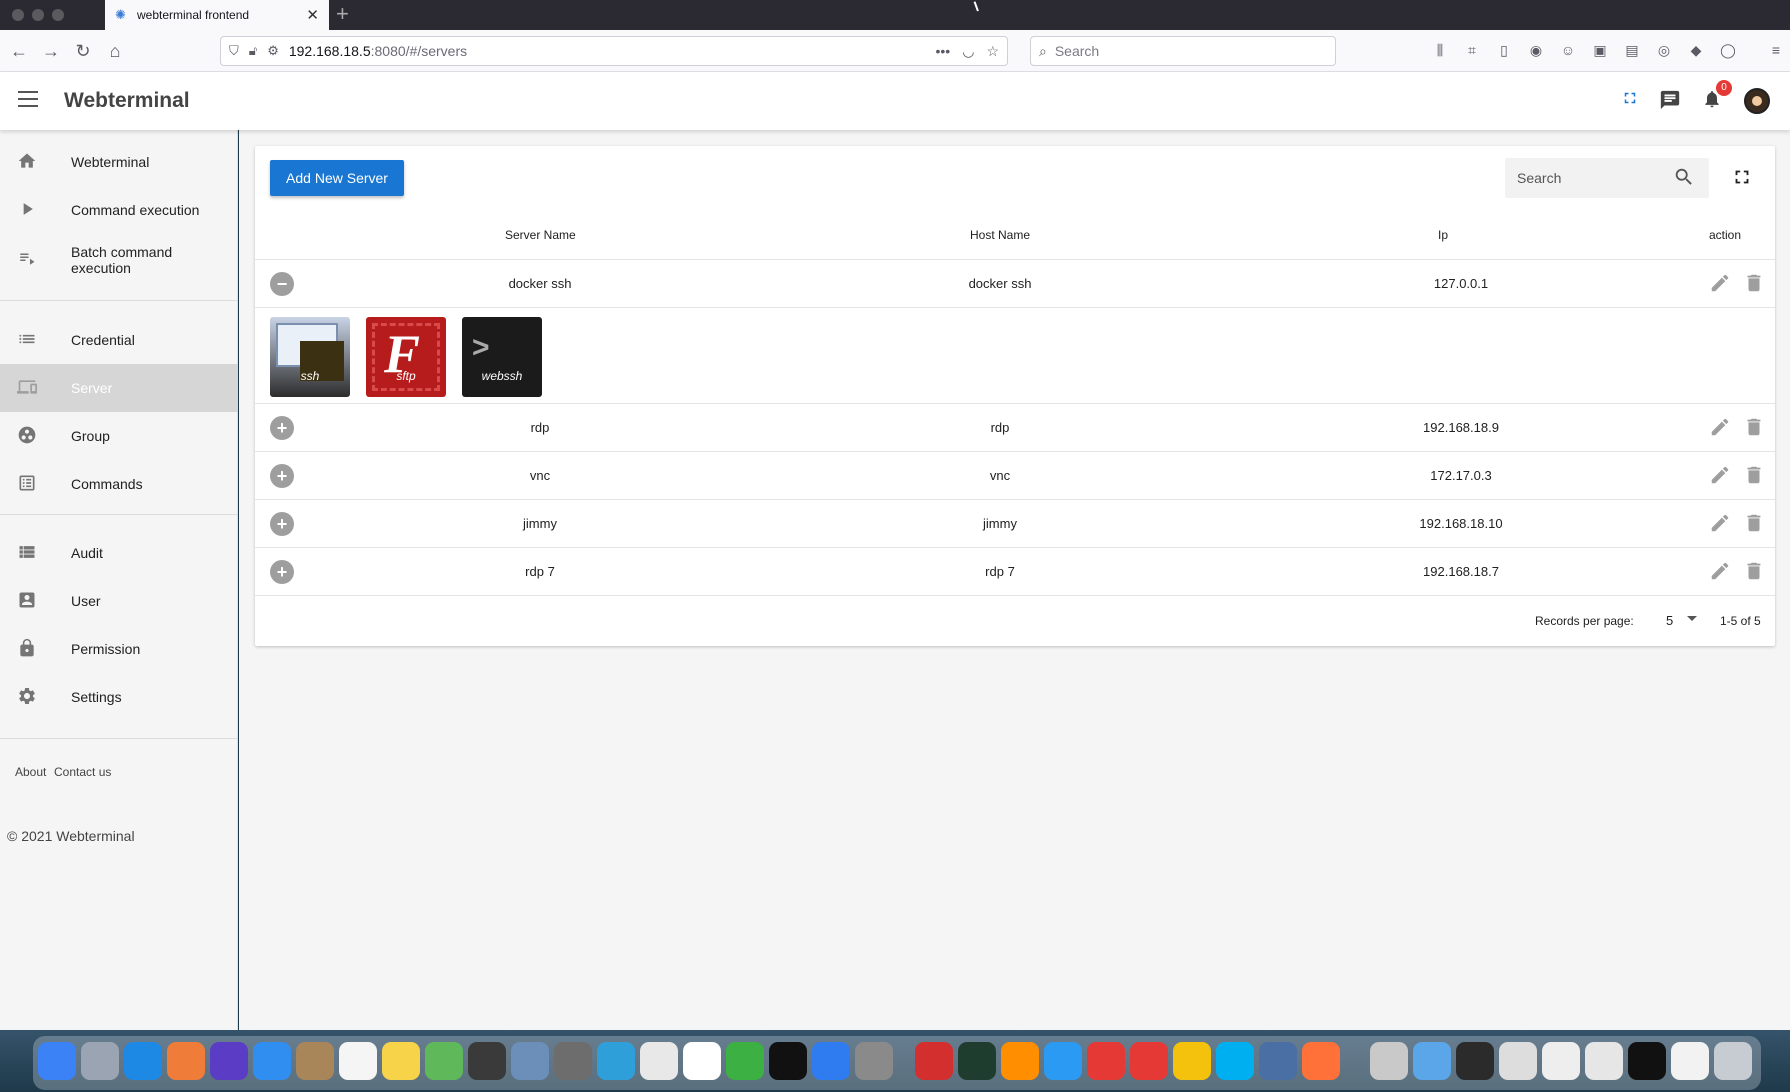  Describe the element at coordinates (745, 1061) in the screenshot. I see `qt-creator-icon` at that location.